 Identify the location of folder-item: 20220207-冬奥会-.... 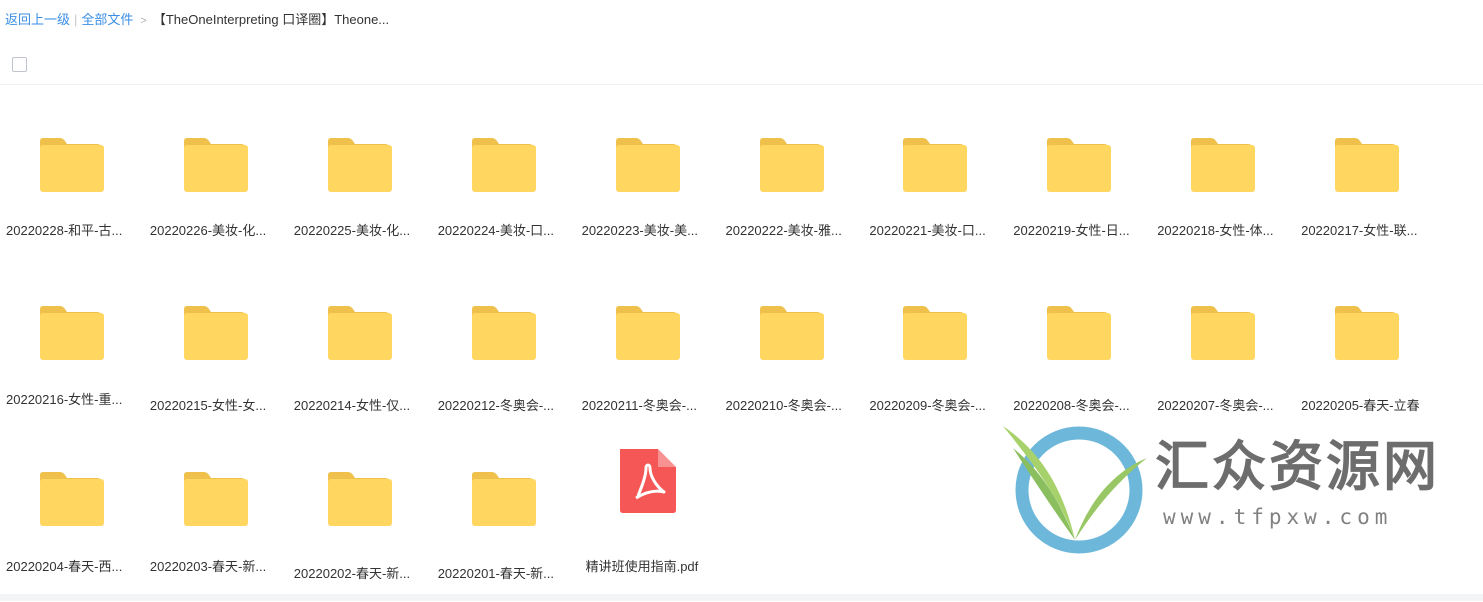
(1223, 361).